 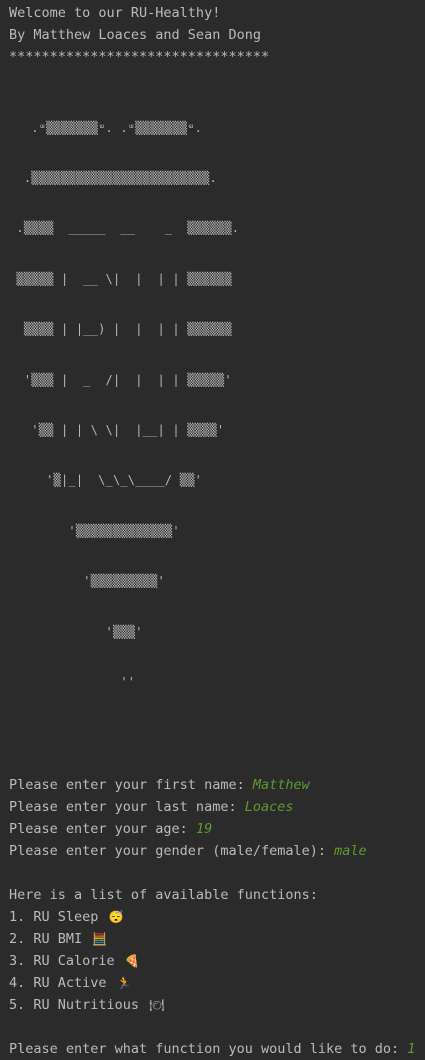 What do you see at coordinates (62, 961) in the screenshot?
I see `function-label: 3. RU Calorie` at bounding box center [62, 961].